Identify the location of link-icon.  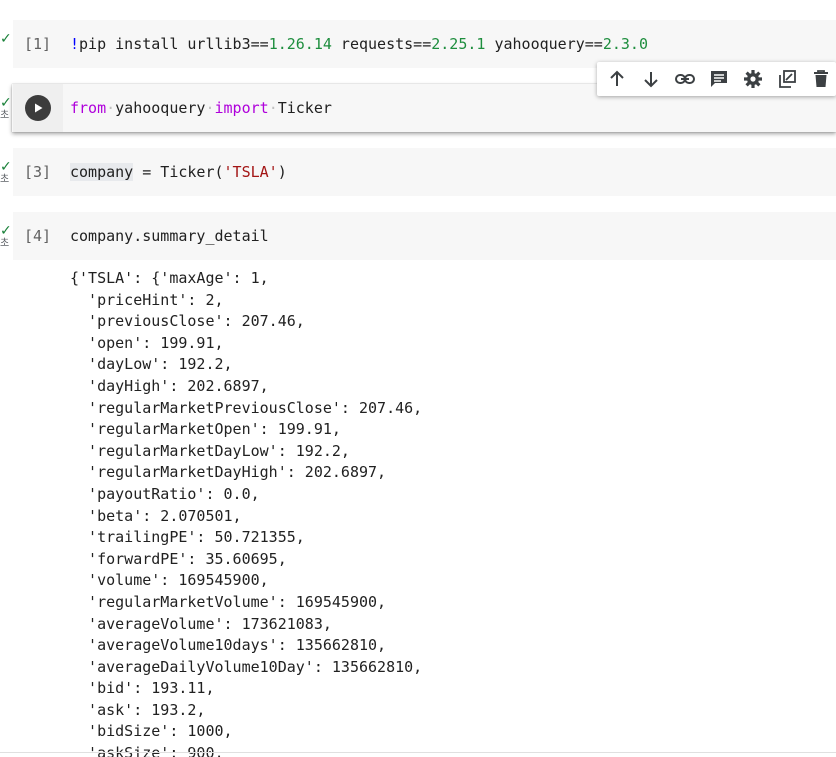
(685, 79).